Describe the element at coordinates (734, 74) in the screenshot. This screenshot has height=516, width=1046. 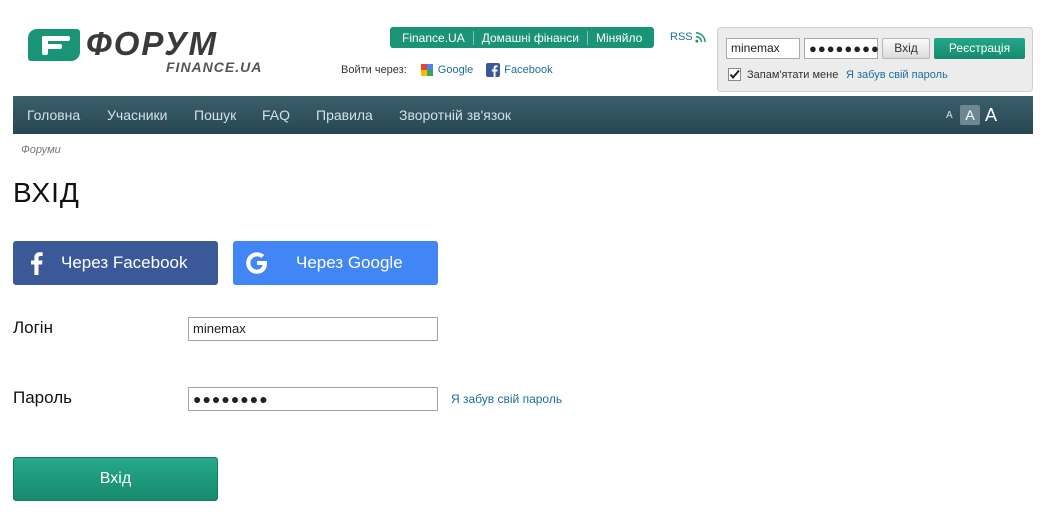
I see `checkmark-icon` at that location.